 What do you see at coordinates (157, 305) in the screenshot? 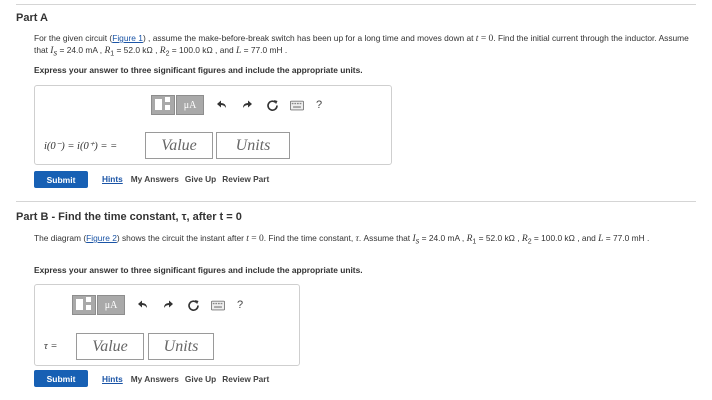
I see `part-b-toolbar: μA ?` at bounding box center [157, 305].